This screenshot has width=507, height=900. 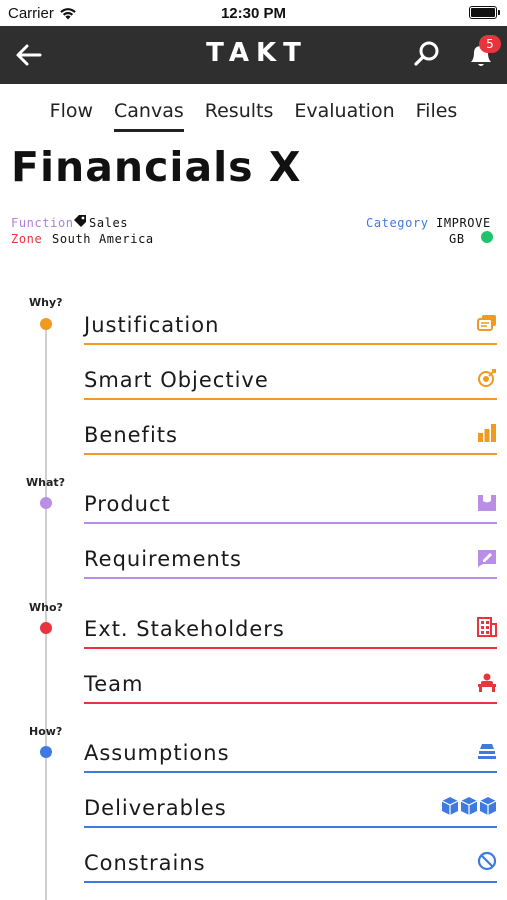 I want to click on stacked-layers-icon, so click(x=487, y=751).